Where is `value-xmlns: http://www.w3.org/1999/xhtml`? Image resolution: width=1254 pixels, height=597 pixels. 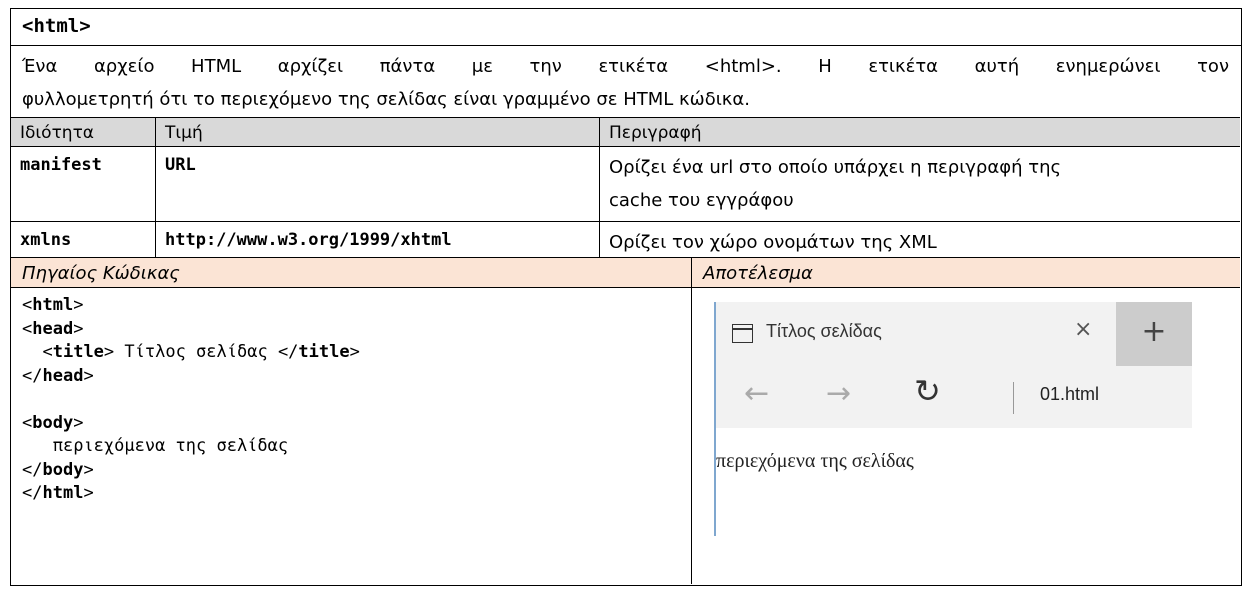
value-xmlns: http://www.w3.org/1999/xhtml is located at coordinates (377, 239).